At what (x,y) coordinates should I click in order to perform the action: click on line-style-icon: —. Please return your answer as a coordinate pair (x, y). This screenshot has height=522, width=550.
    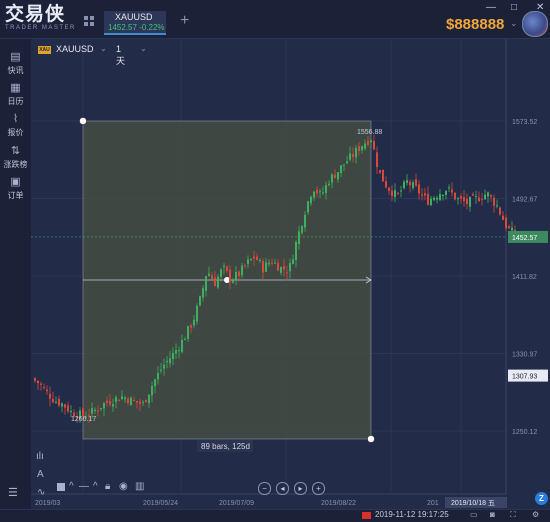
    Looking at the image, I should click on (84, 486).